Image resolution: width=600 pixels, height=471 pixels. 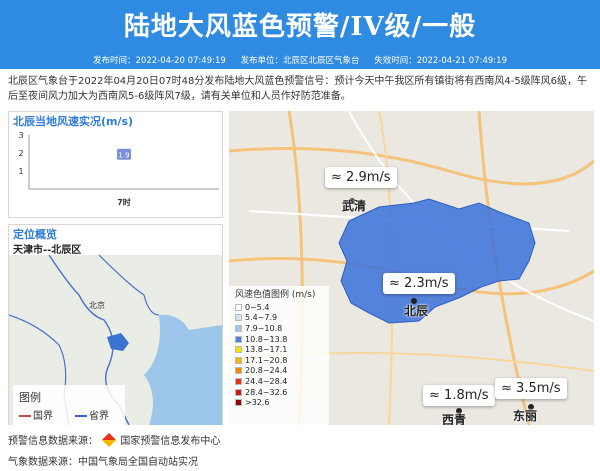 I want to click on province-border-label: 省界, so click(x=99, y=415).